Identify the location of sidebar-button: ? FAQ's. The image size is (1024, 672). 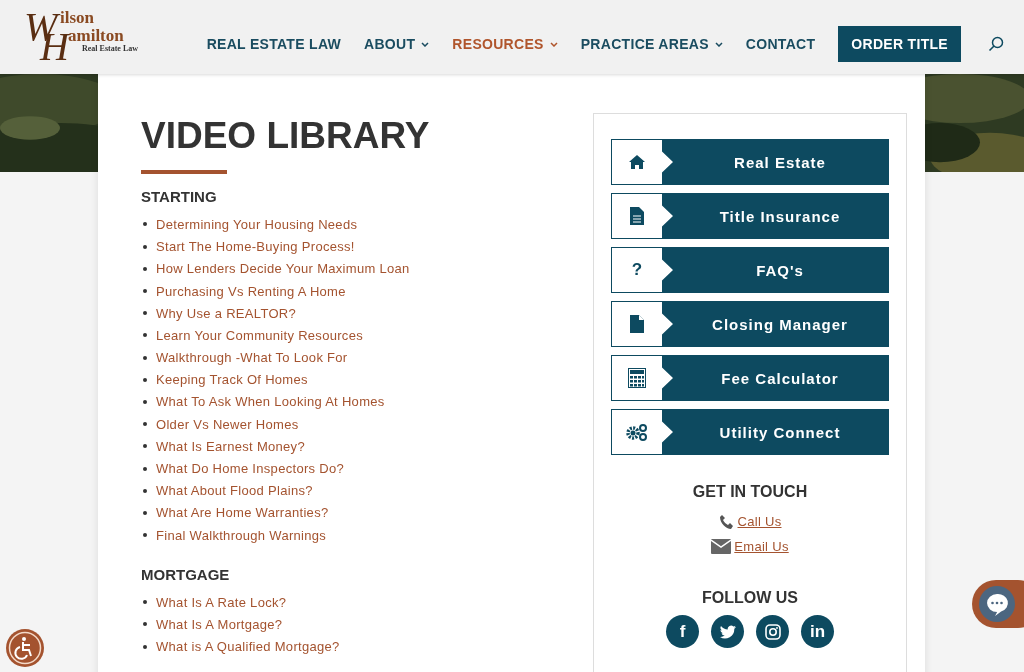
(750, 270).